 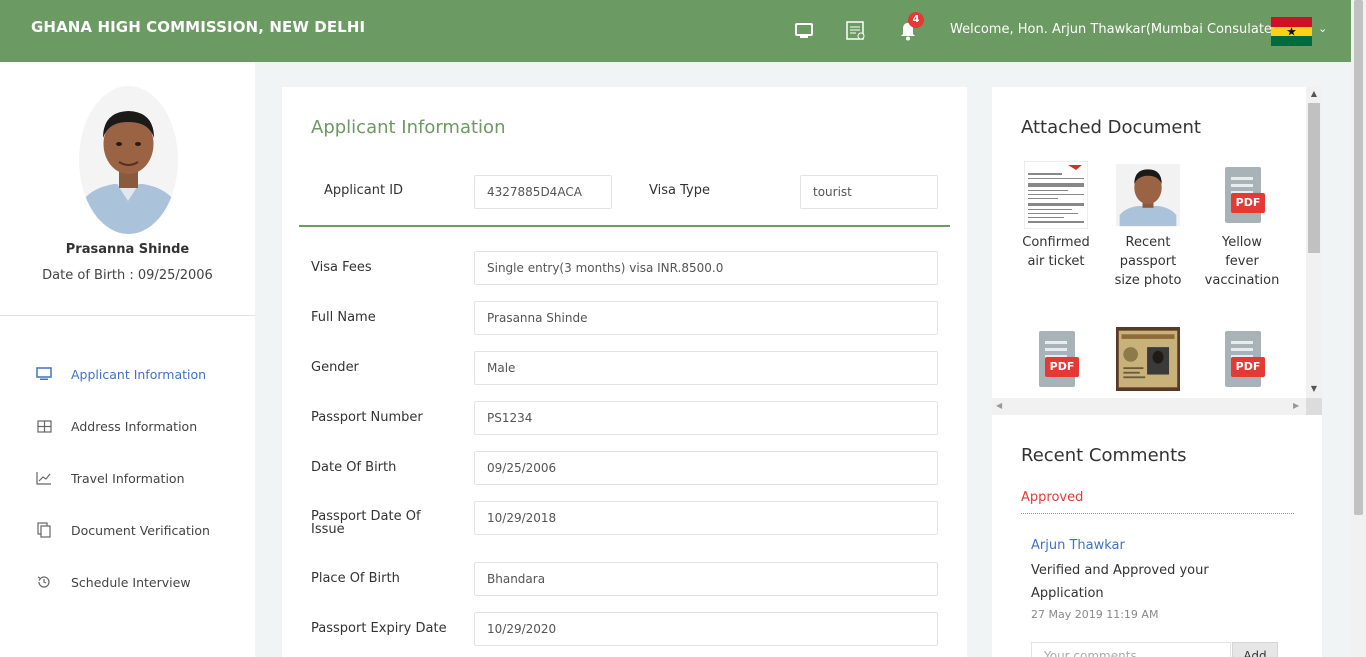 I want to click on document-item: Confirmed air ticket, so click(x=1056, y=216).